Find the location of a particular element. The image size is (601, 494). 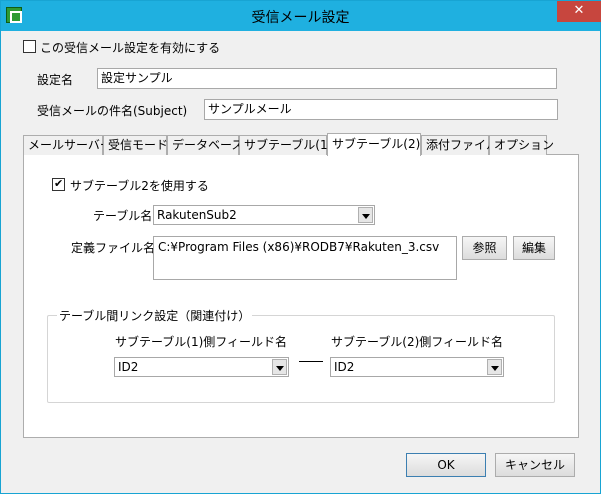

browse-button: 参照 is located at coordinates (484, 248).